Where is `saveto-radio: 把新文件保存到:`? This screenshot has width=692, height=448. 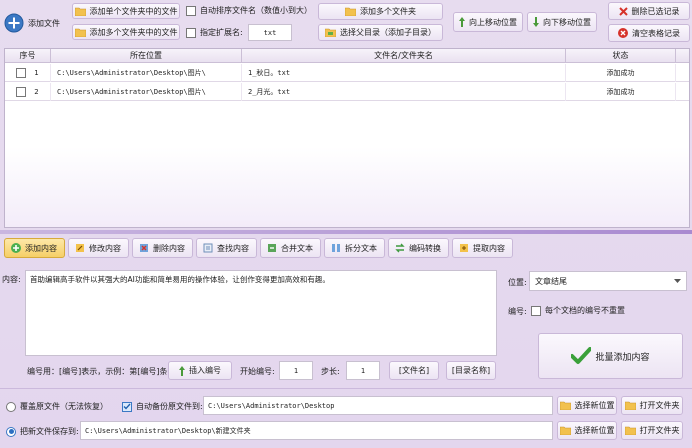
saveto-radio: 把新文件保存到: is located at coordinates (42, 431).